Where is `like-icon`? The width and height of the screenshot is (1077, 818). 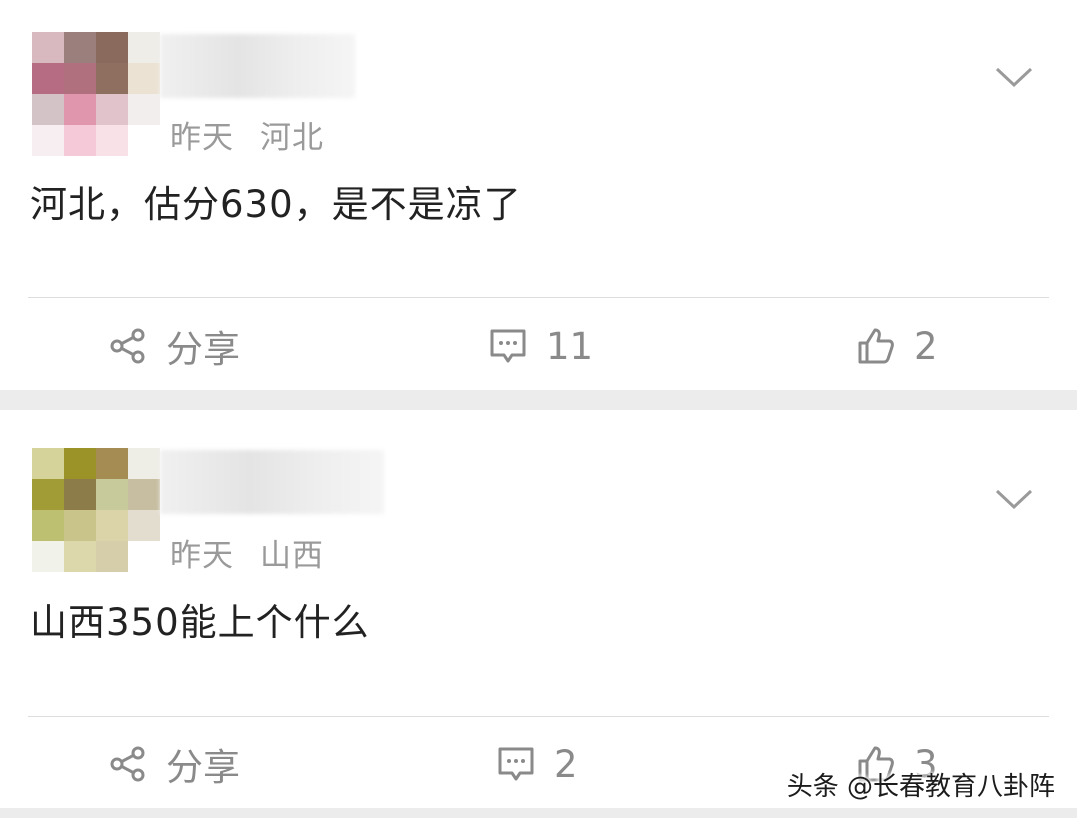
like-icon is located at coordinates (876, 346).